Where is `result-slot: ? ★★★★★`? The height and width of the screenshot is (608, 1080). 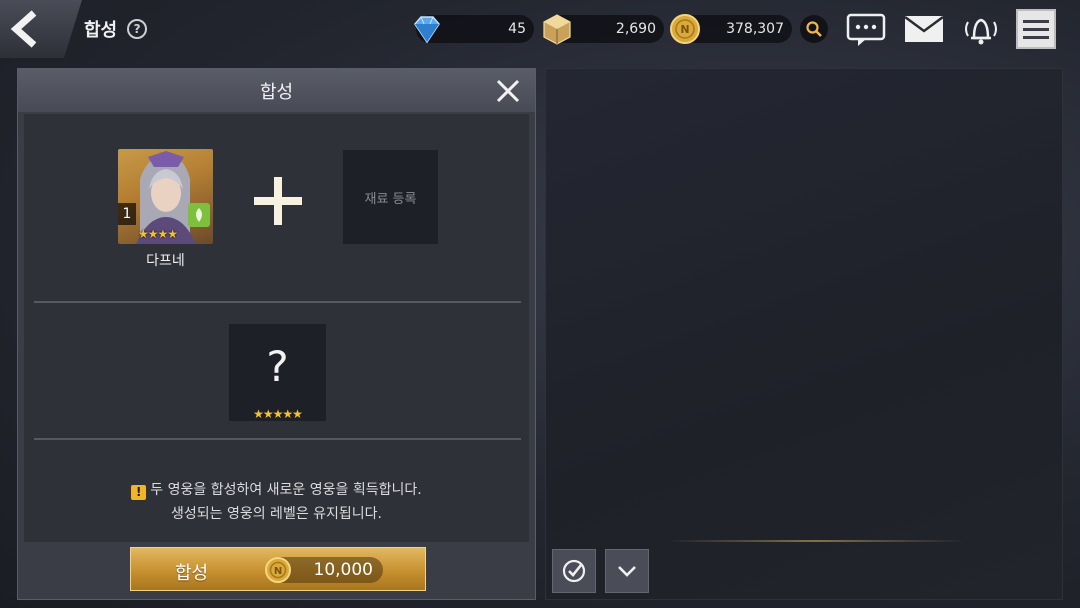 result-slot: ? ★★★★★ is located at coordinates (277, 372).